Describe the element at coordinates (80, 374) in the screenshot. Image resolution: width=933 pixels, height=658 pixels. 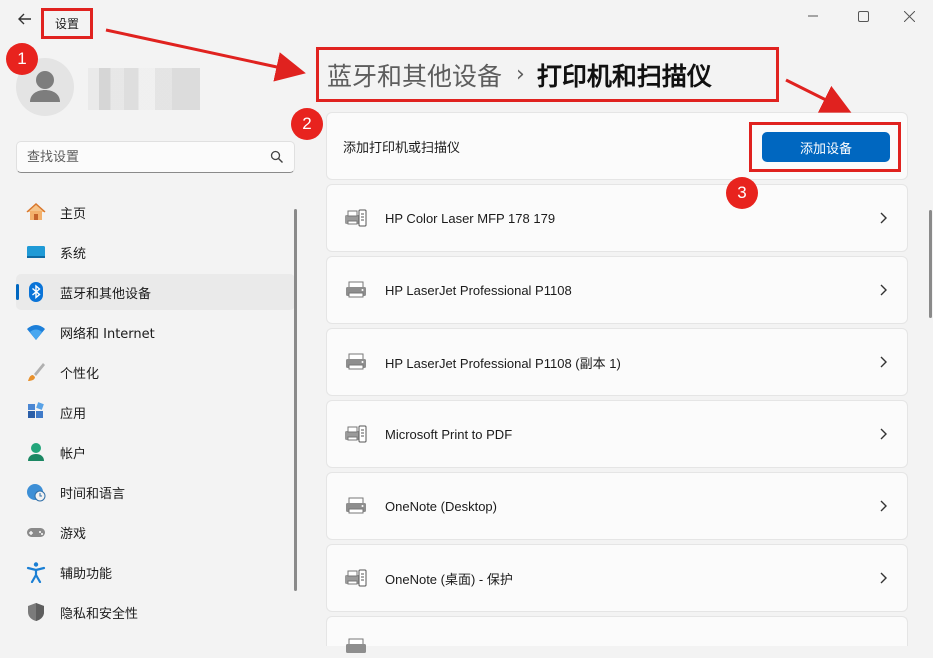
I see `sidebar-item-label: 个性化` at that location.